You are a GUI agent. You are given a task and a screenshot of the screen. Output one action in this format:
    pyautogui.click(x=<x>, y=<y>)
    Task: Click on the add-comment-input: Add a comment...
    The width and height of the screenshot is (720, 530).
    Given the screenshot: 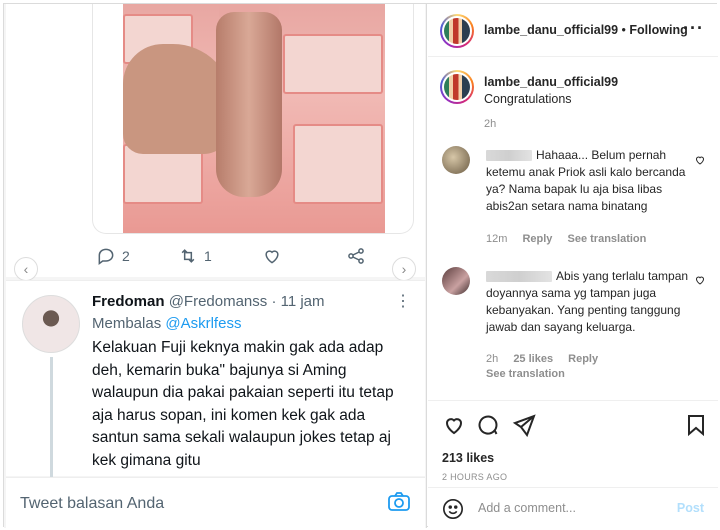 What is the action you would take?
    pyautogui.click(x=527, y=508)
    